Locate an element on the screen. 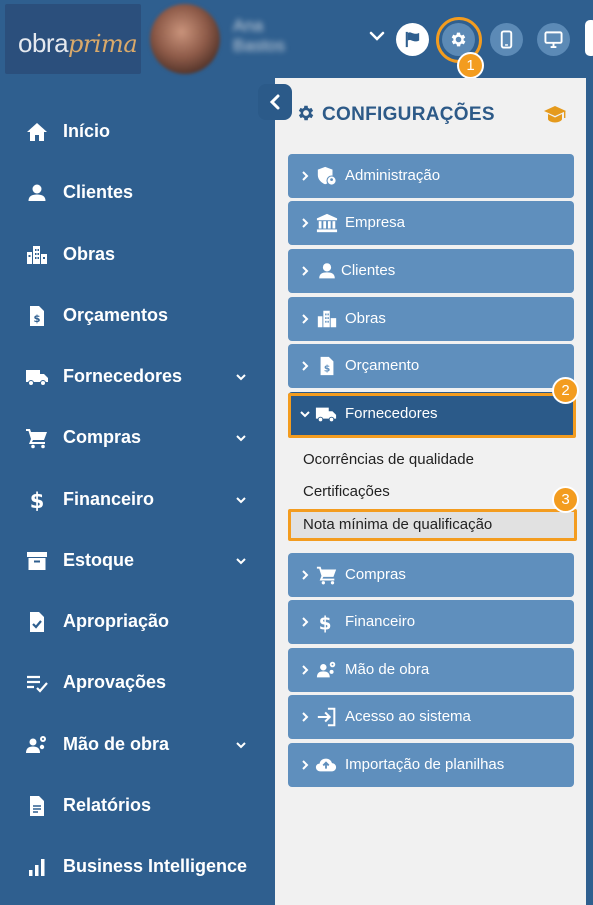 This screenshot has width=593, height=905. flag-button is located at coordinates (412, 39).